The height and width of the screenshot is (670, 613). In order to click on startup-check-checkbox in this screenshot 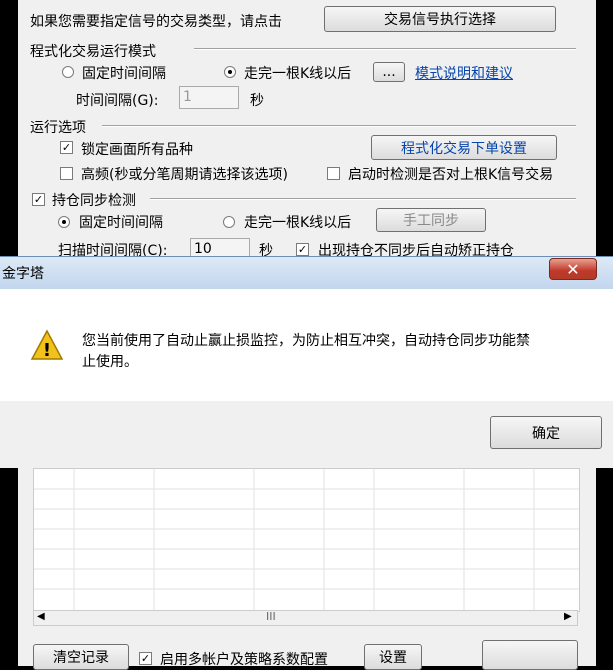, I will do `click(333, 173)`.